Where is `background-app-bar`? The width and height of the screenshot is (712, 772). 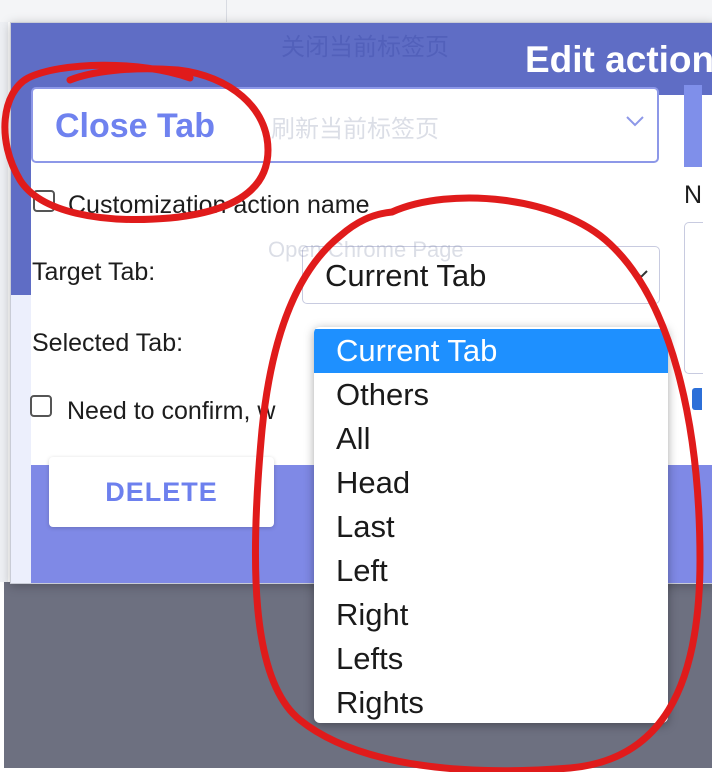 background-app-bar is located at coordinates (356, 11).